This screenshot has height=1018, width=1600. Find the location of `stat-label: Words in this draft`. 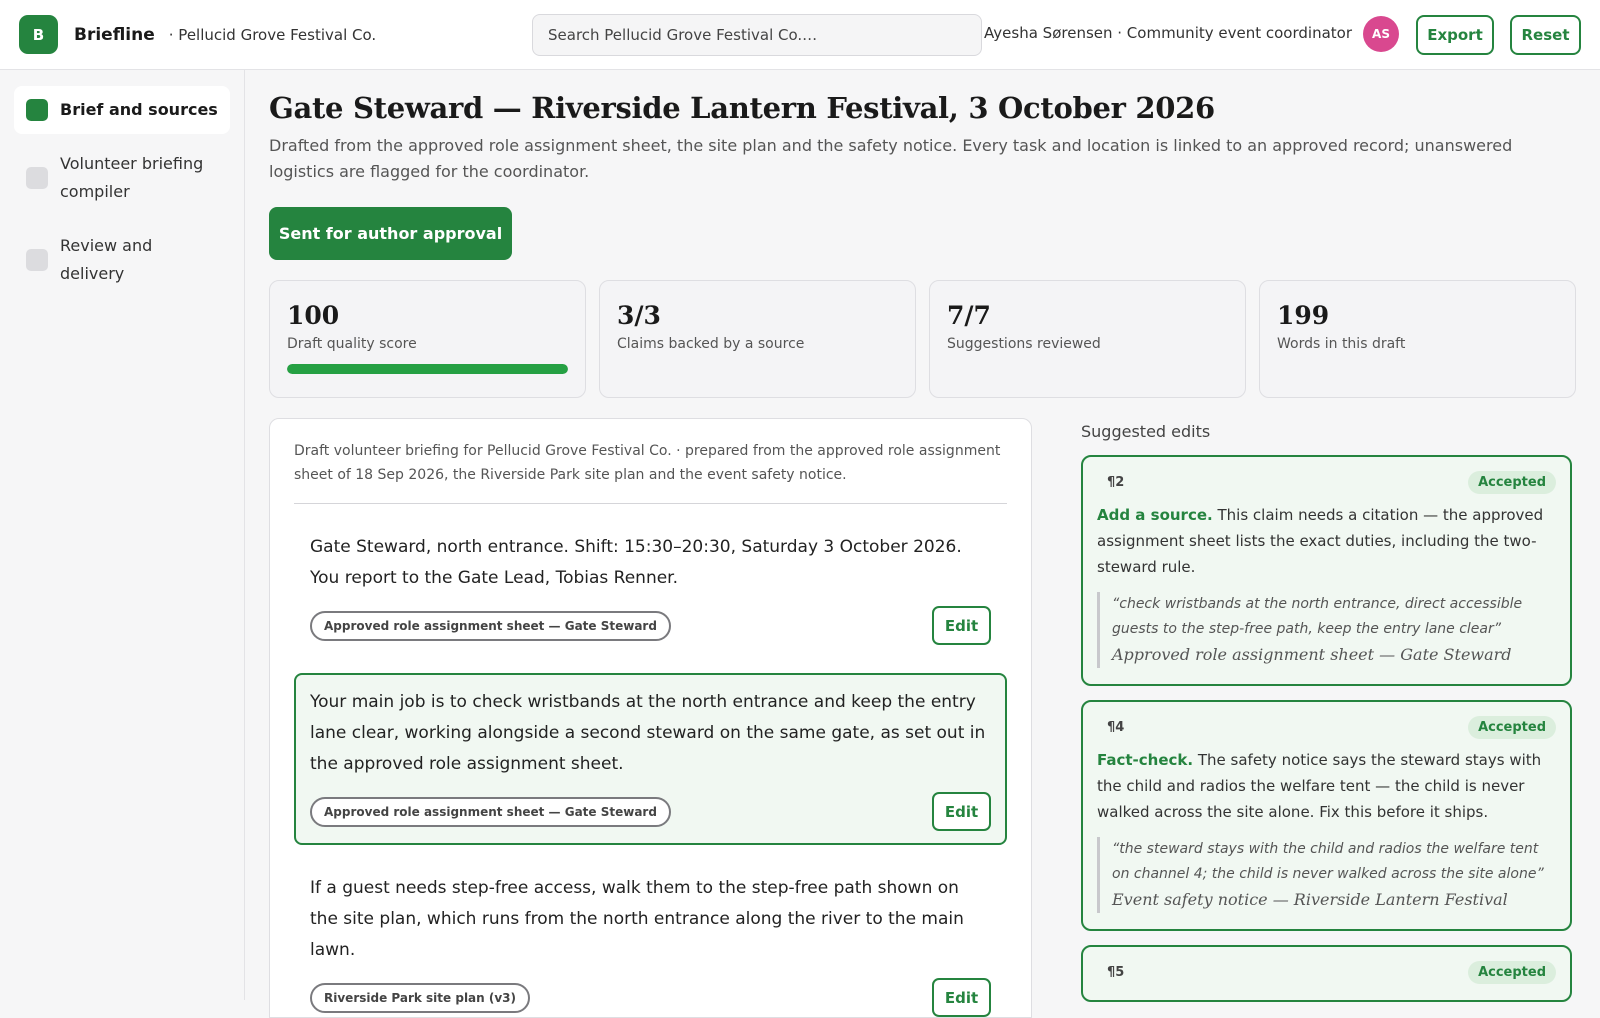

stat-label: Words in this draft is located at coordinates (1341, 344).